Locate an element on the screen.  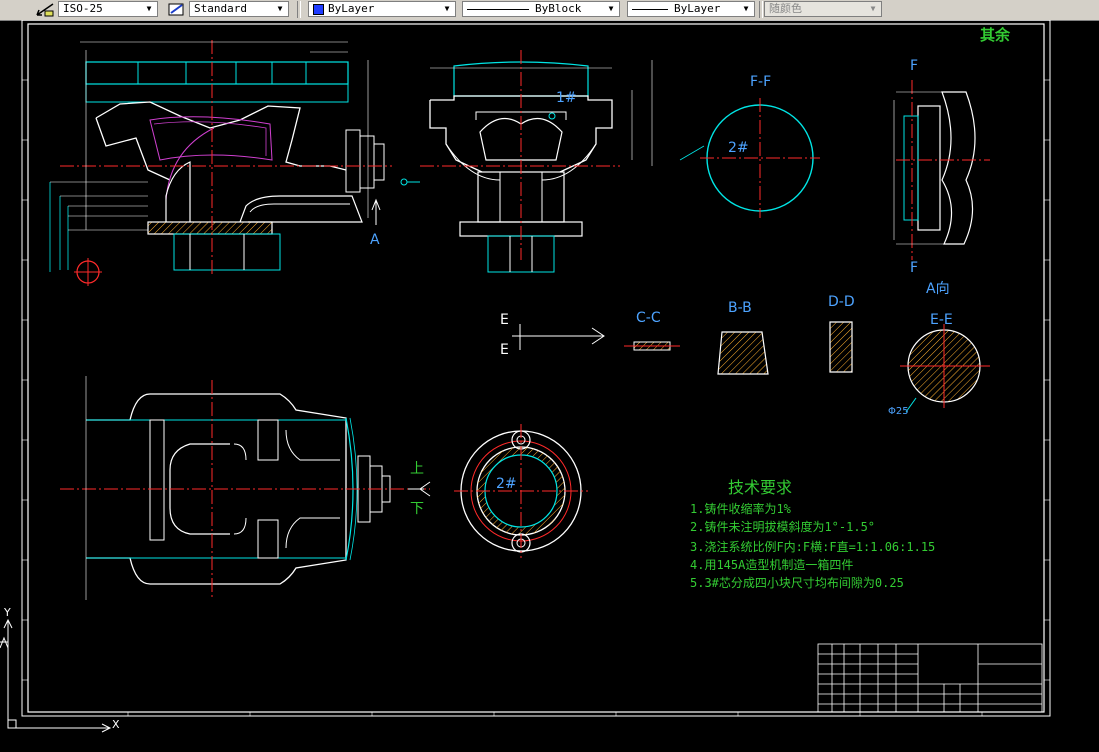
section-bb-title: B-B is located at coordinates (740, 308).